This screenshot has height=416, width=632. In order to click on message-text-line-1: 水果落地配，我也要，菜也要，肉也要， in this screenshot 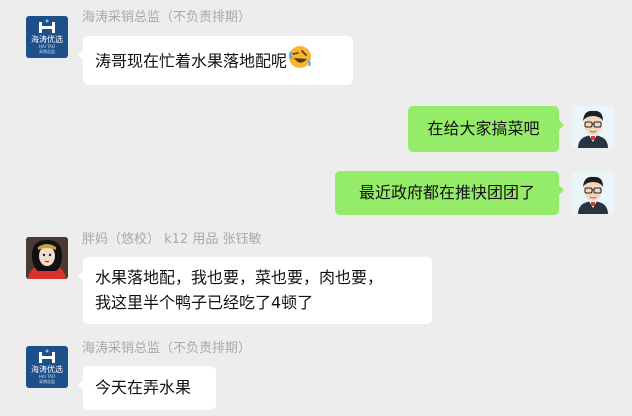, I will do `click(239, 277)`.